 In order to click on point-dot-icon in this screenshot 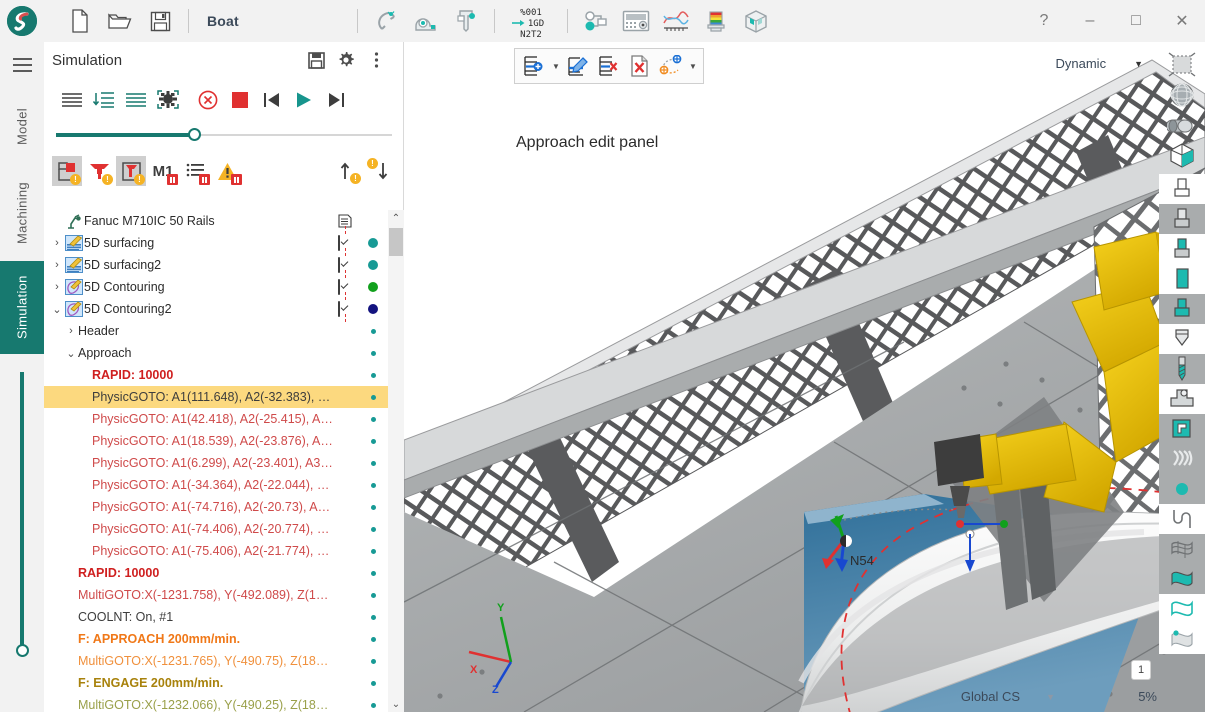, I will do `click(1182, 489)`.